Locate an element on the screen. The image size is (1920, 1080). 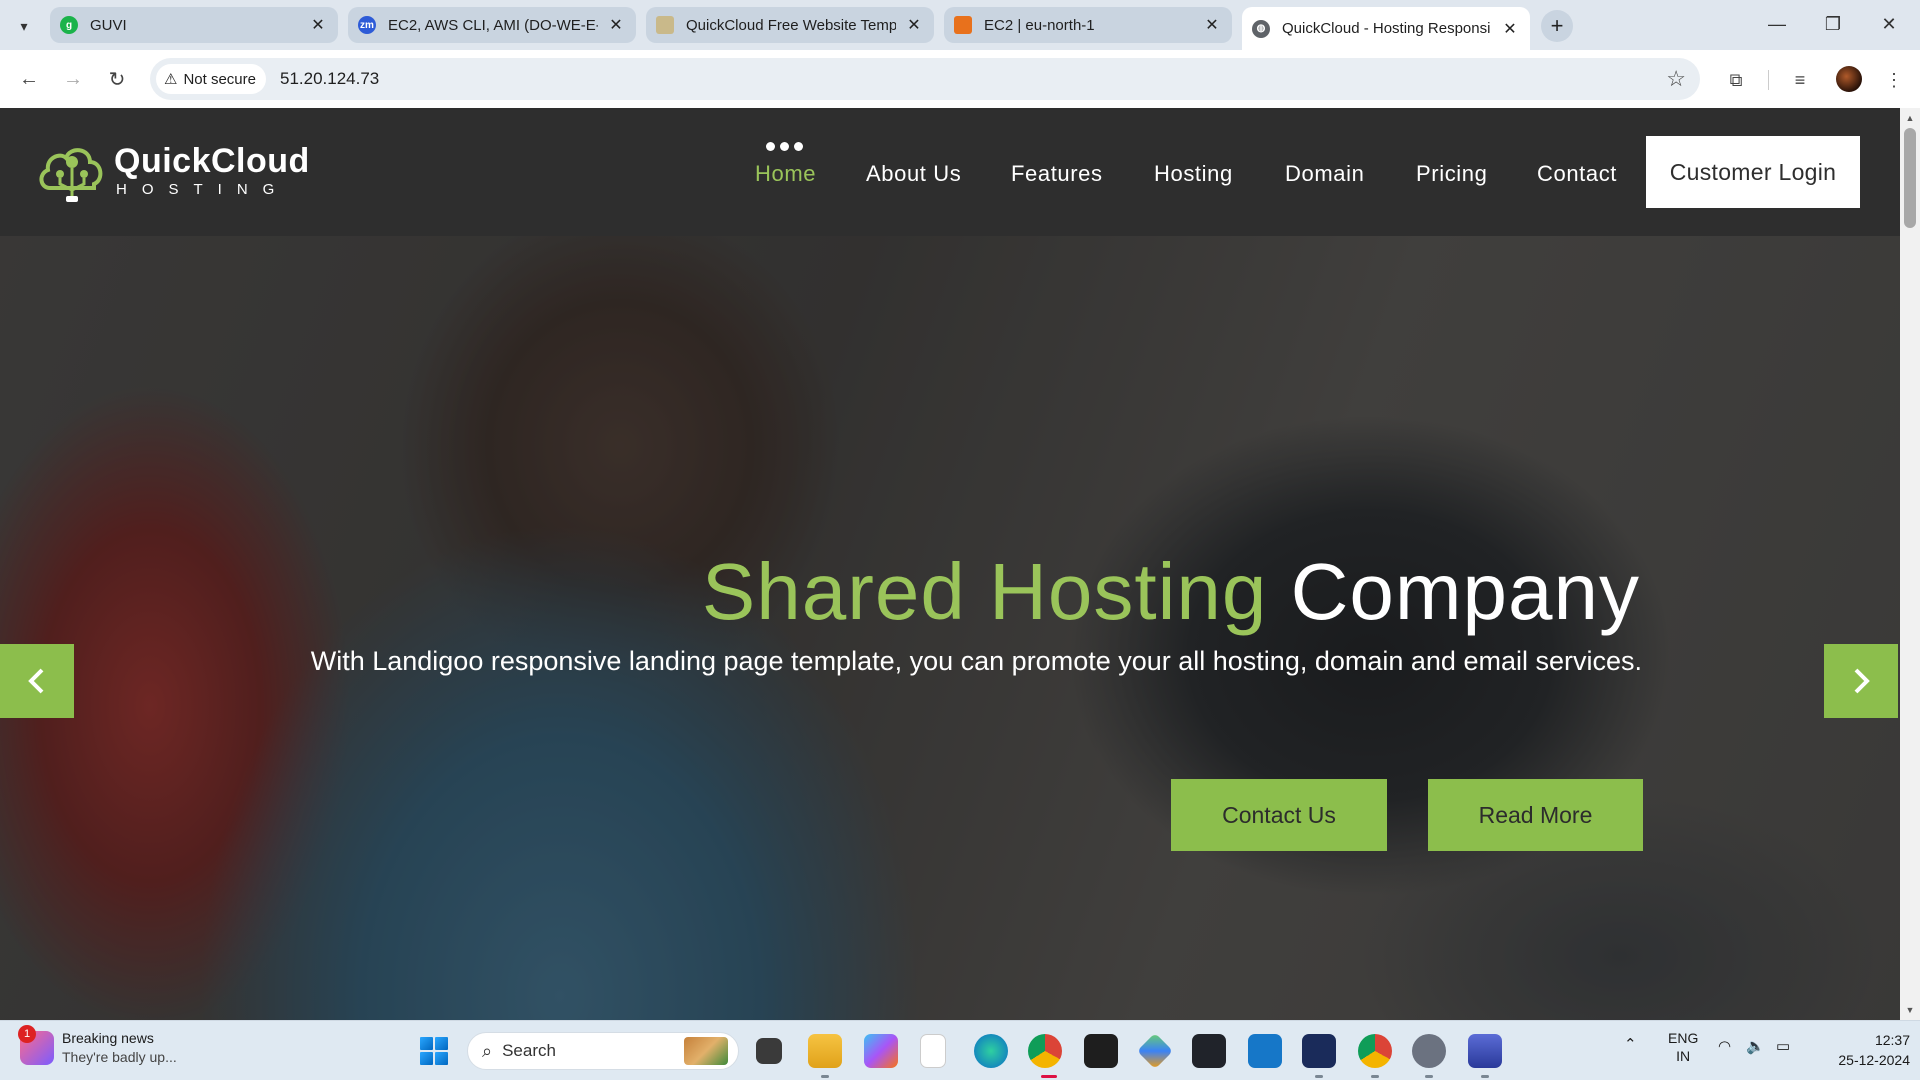
copilot-icon is located at coordinates (881, 1051).